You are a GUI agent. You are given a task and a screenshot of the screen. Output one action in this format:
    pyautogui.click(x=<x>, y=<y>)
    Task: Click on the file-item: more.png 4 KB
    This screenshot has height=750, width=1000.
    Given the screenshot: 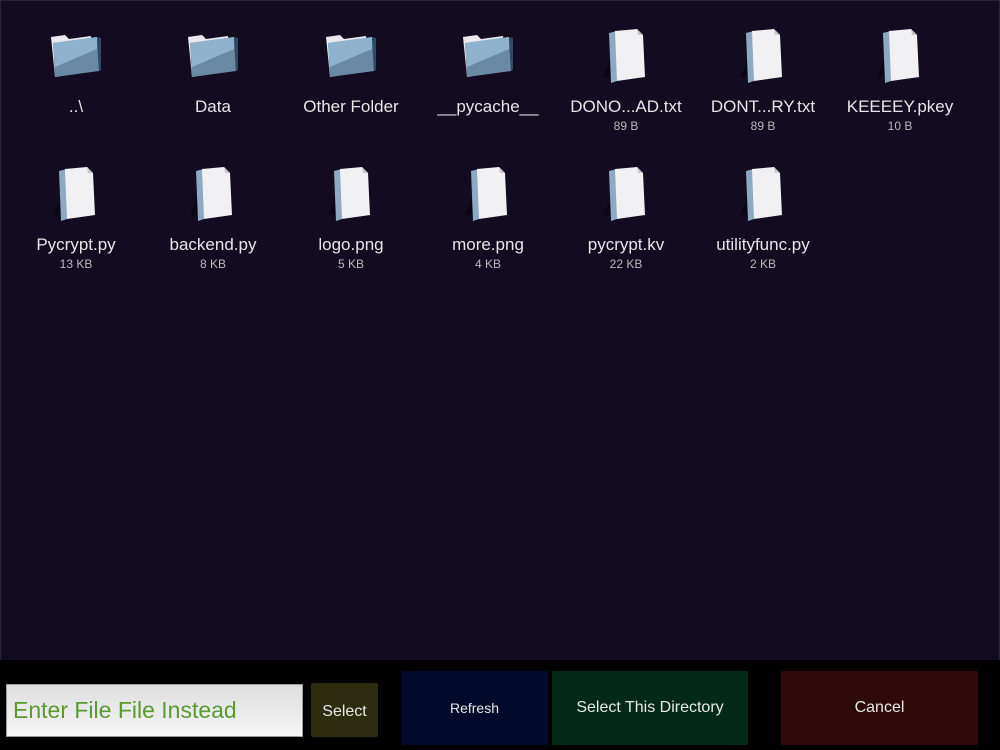 What is the action you would take?
    pyautogui.click(x=488, y=205)
    